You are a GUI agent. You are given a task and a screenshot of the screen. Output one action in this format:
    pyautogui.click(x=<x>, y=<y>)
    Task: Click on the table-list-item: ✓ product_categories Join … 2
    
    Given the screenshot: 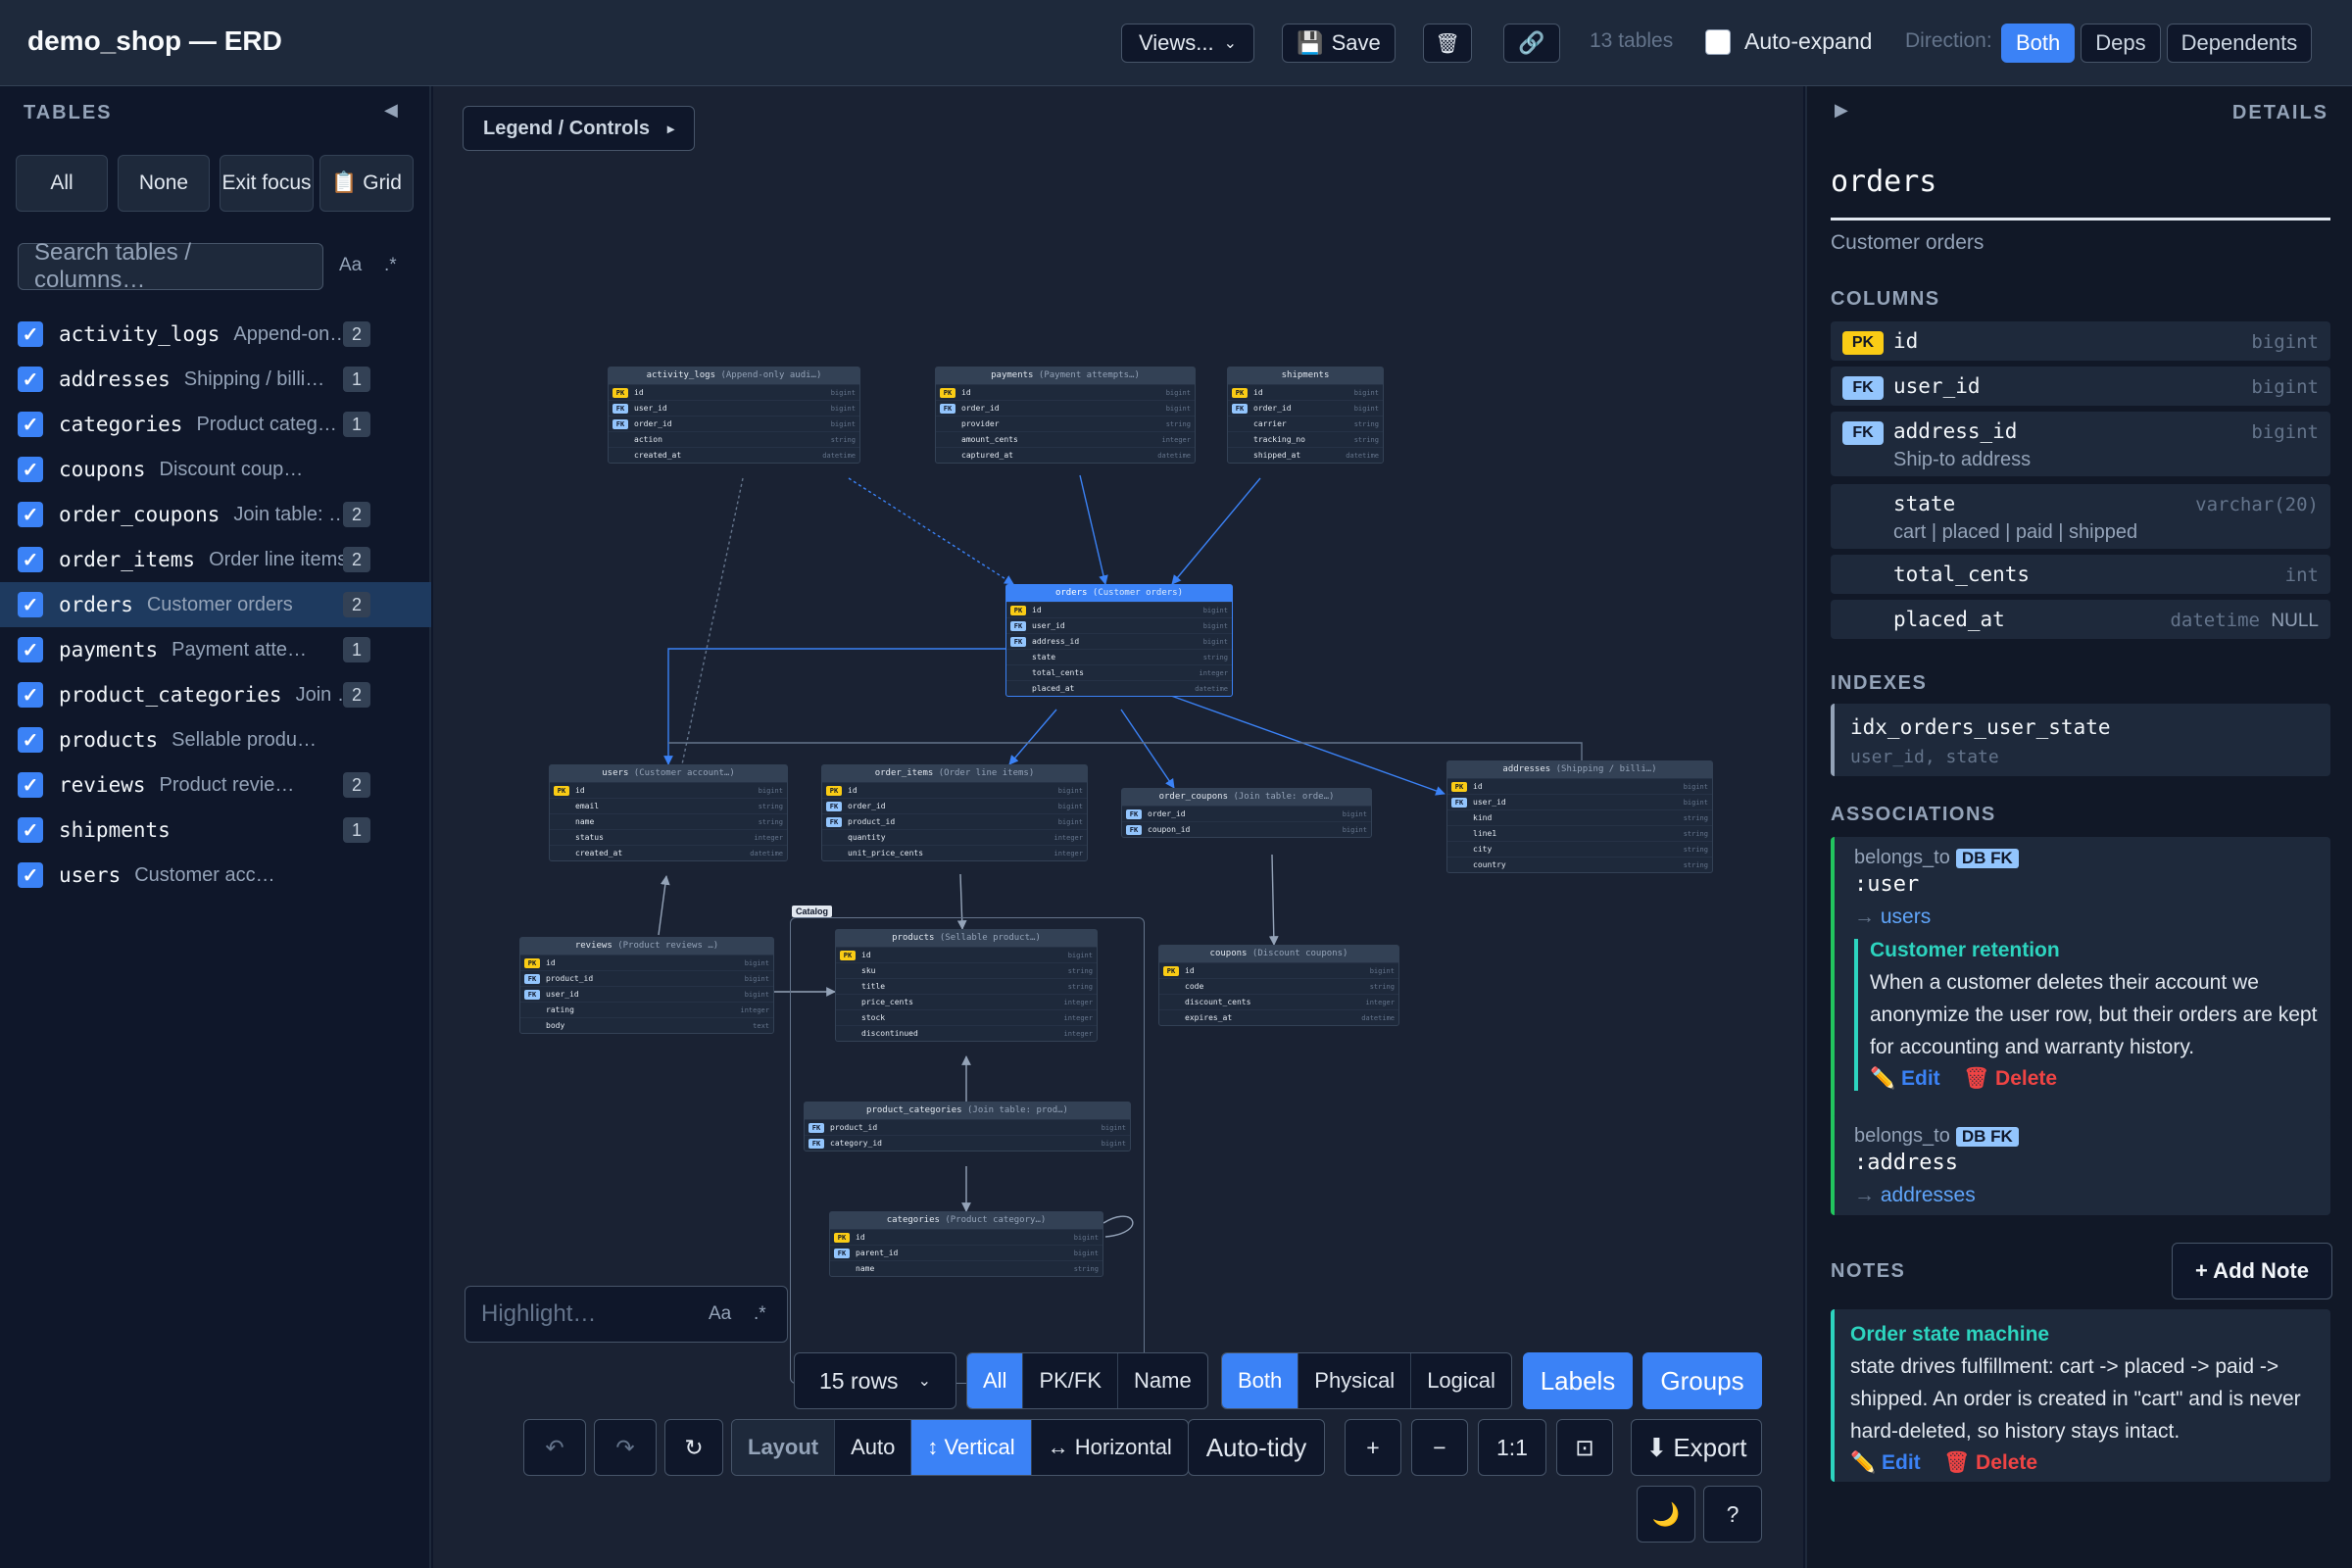 What is the action you would take?
    pyautogui.click(x=215, y=694)
    